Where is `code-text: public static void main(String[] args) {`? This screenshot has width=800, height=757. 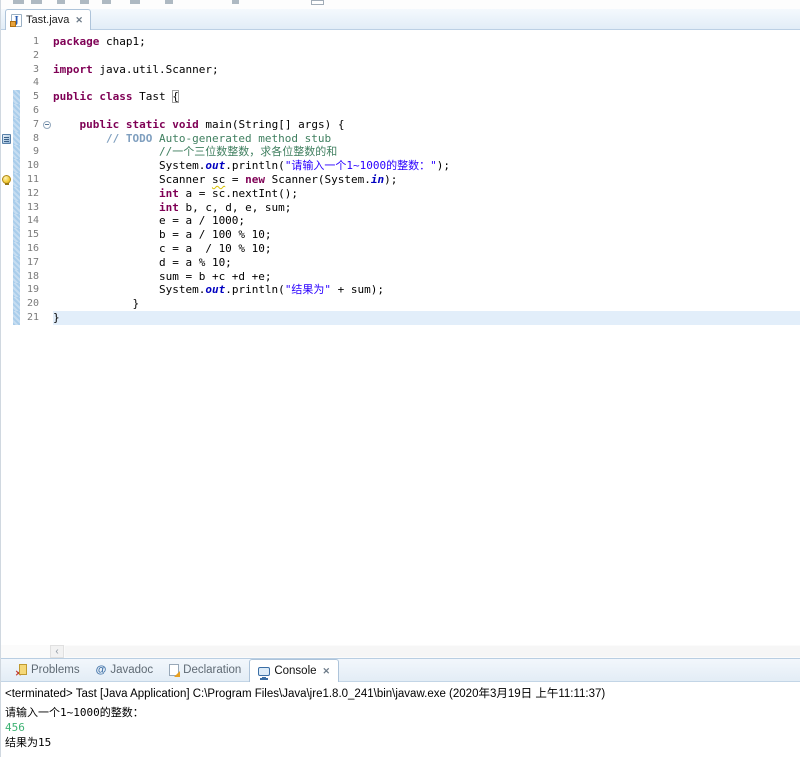
code-text: public static void main(String[] args) { is located at coordinates (426, 125).